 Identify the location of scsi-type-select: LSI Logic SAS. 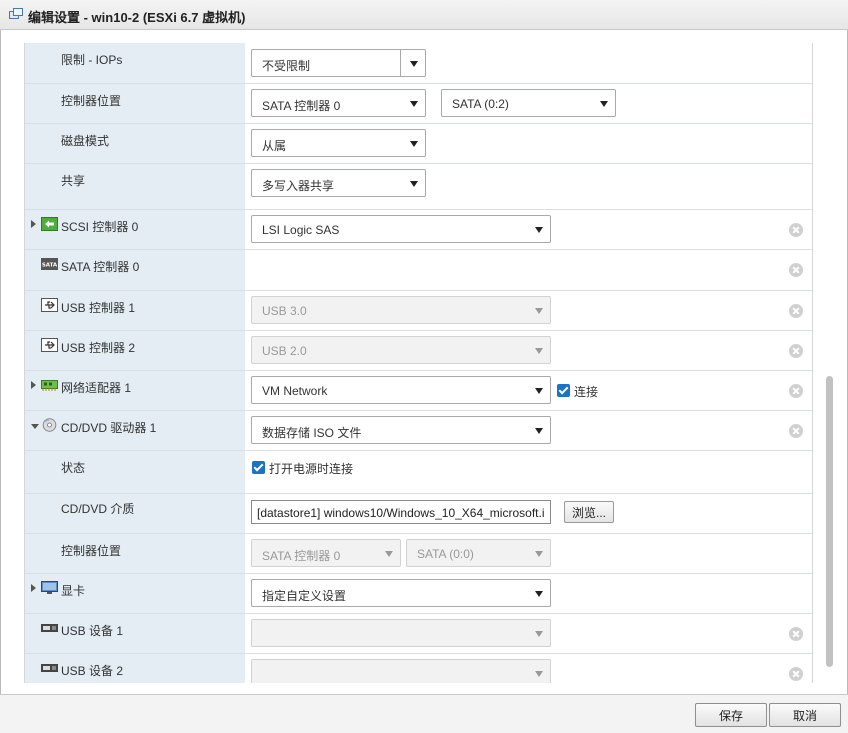
(401, 229).